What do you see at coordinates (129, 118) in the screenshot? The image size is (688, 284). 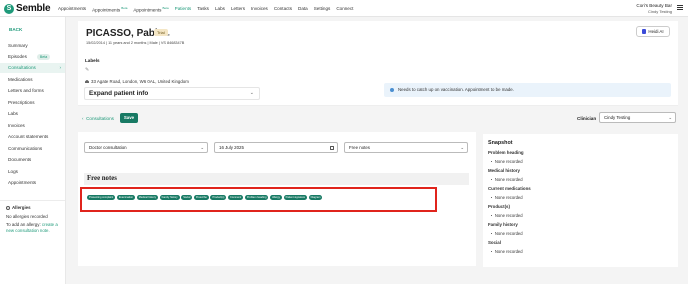 I see `save-button: Save` at bounding box center [129, 118].